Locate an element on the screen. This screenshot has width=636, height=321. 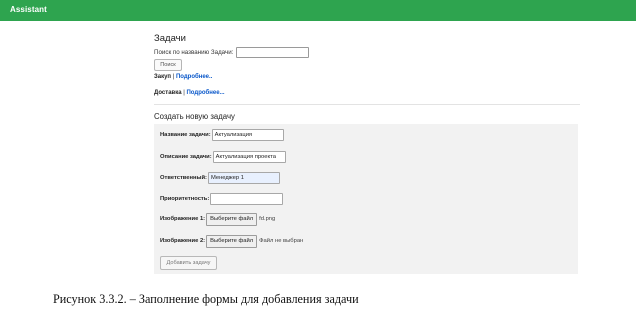
section-divider is located at coordinates (367, 104).